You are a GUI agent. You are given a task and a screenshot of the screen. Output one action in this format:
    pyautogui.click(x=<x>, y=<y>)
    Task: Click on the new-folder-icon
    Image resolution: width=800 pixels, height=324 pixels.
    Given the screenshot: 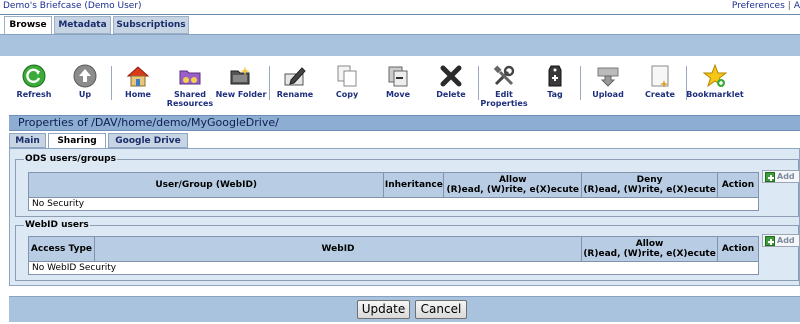 What is the action you would take?
    pyautogui.click(x=240, y=75)
    